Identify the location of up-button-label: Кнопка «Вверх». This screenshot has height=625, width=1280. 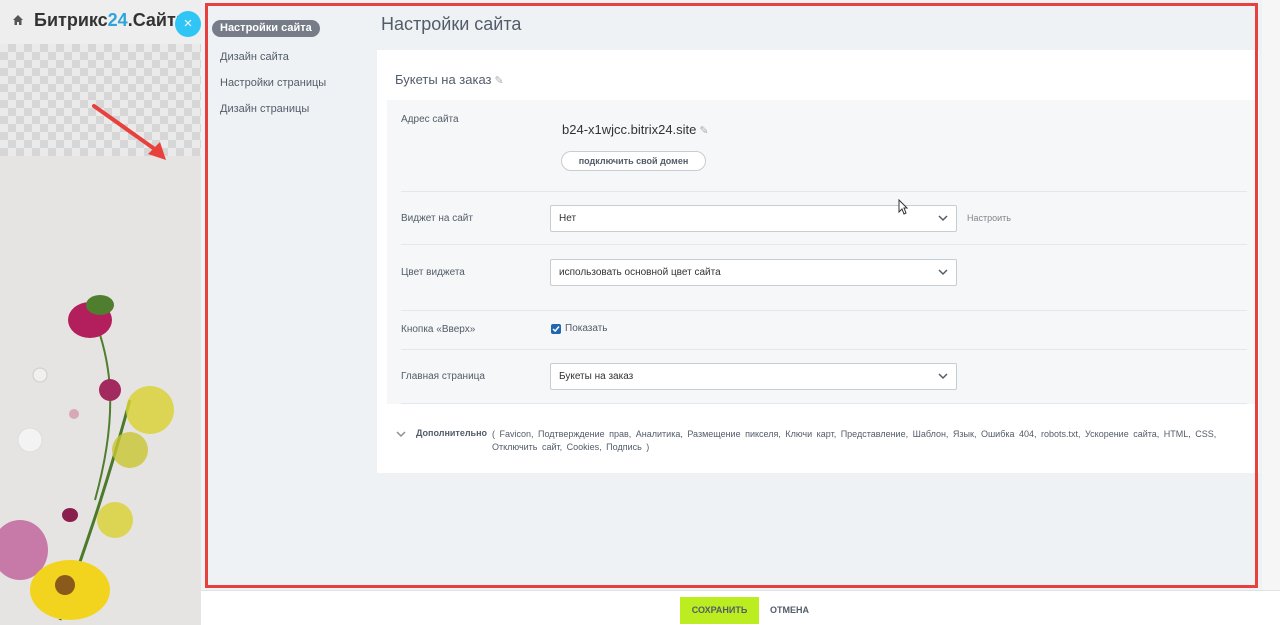
(438, 329).